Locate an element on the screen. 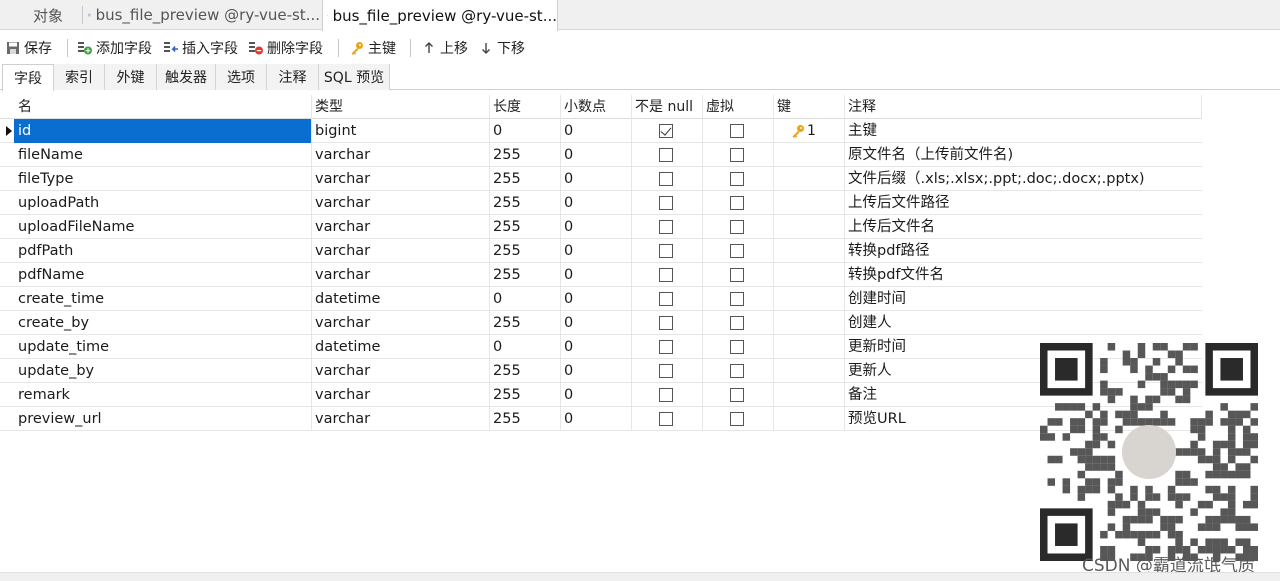  cell-key: 1 is located at coordinates (809, 131).